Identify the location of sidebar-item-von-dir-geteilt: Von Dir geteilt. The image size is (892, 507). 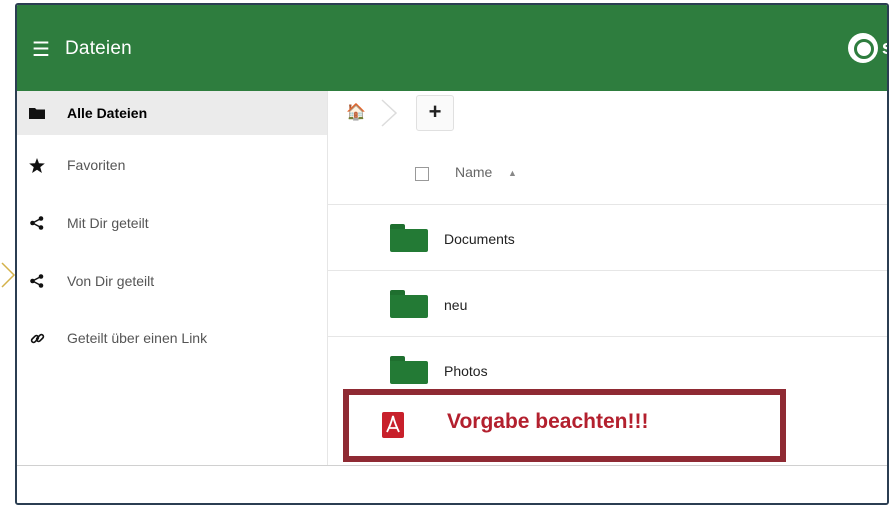
(172, 281).